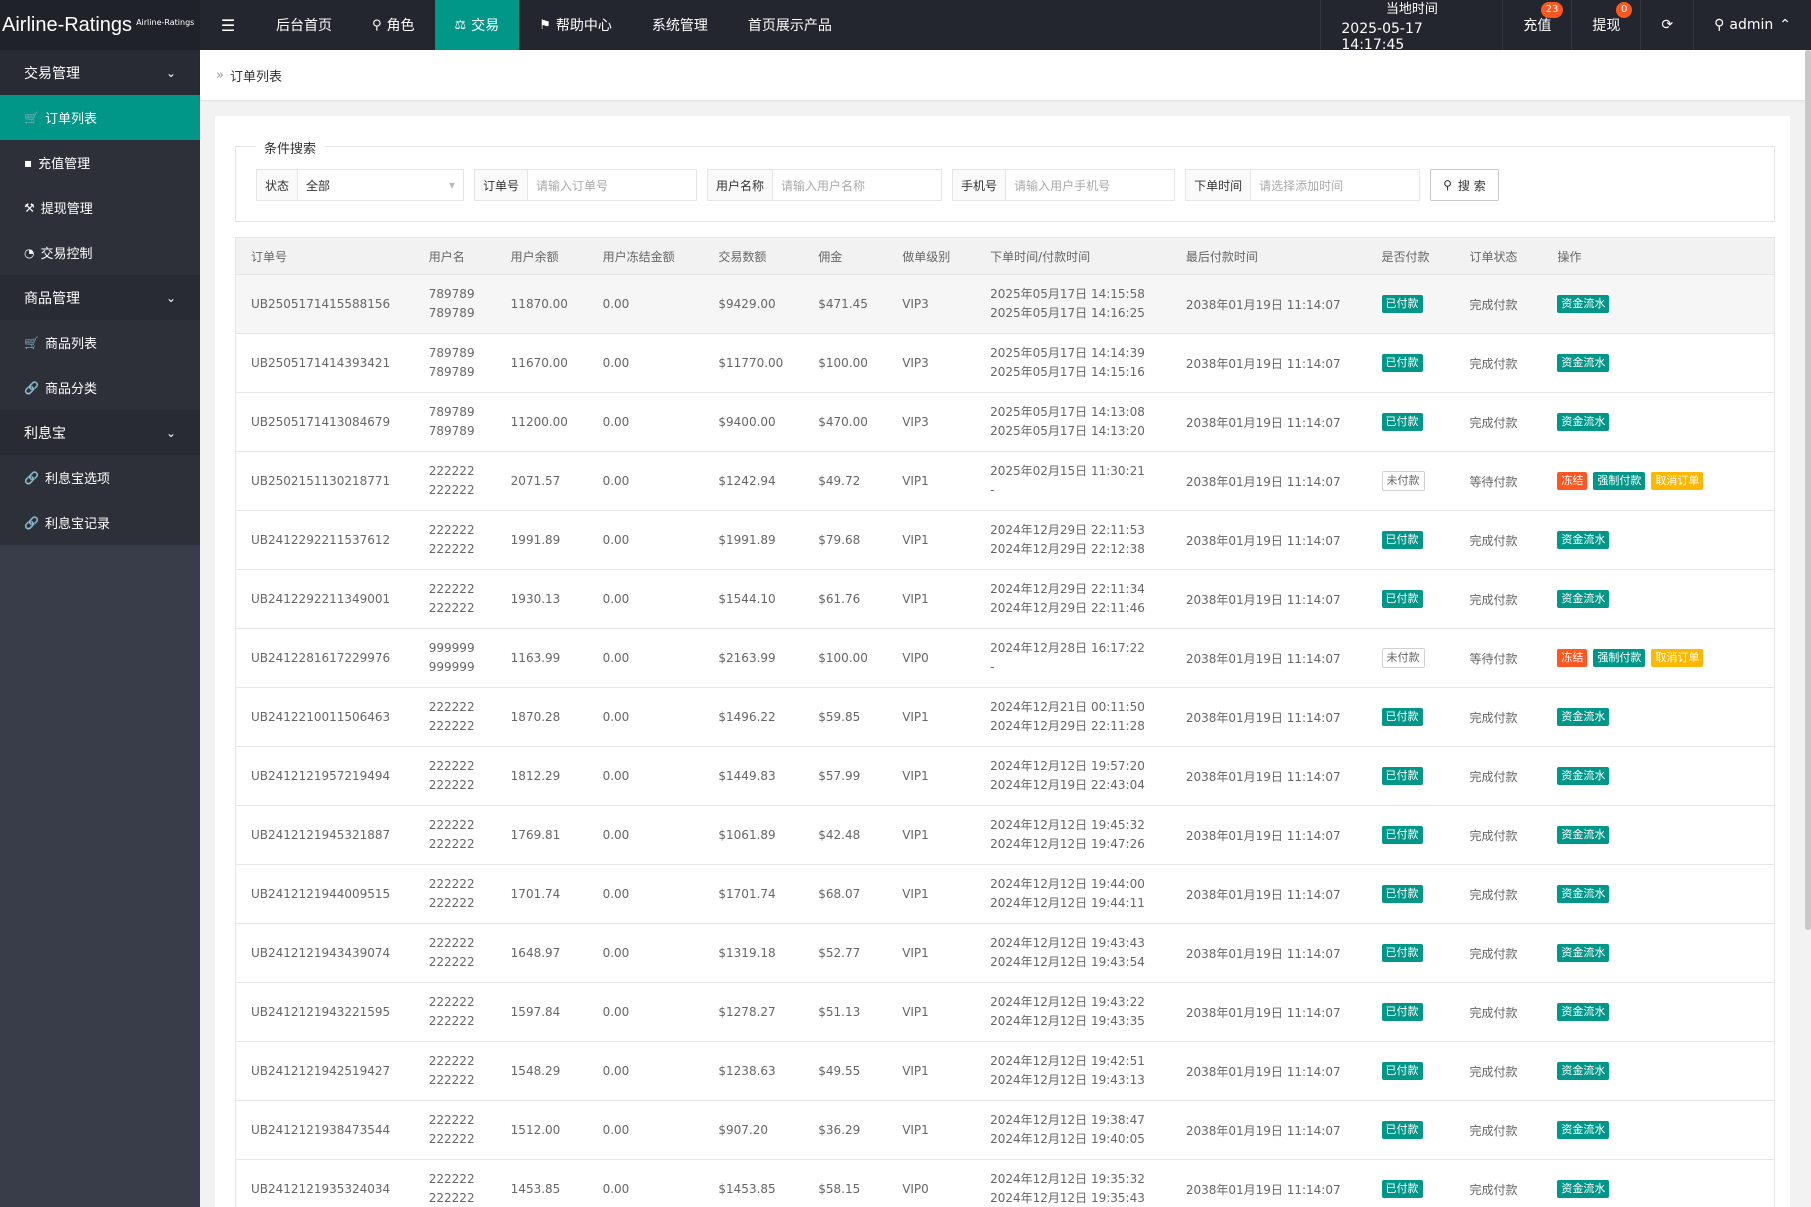  Describe the element at coordinates (67, 24) in the screenshot. I see `logo-title: Airline-Ratings` at that location.